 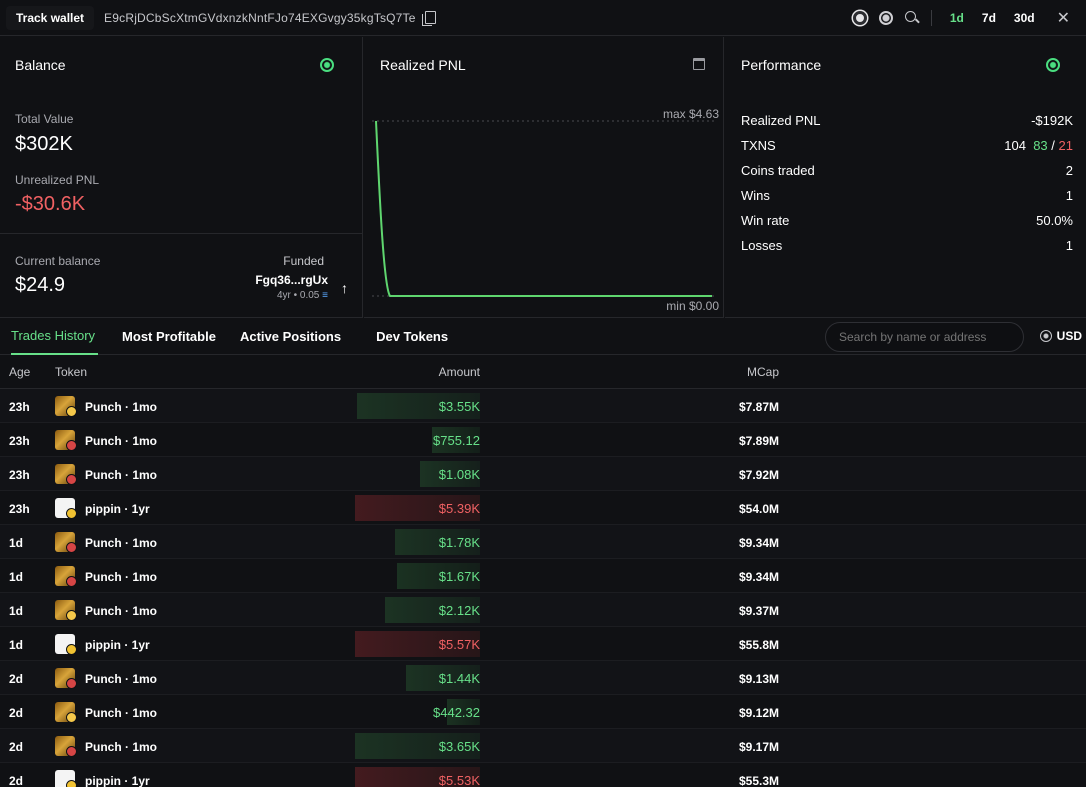 I want to click on row-amount: $3.65K, so click(x=459, y=746).